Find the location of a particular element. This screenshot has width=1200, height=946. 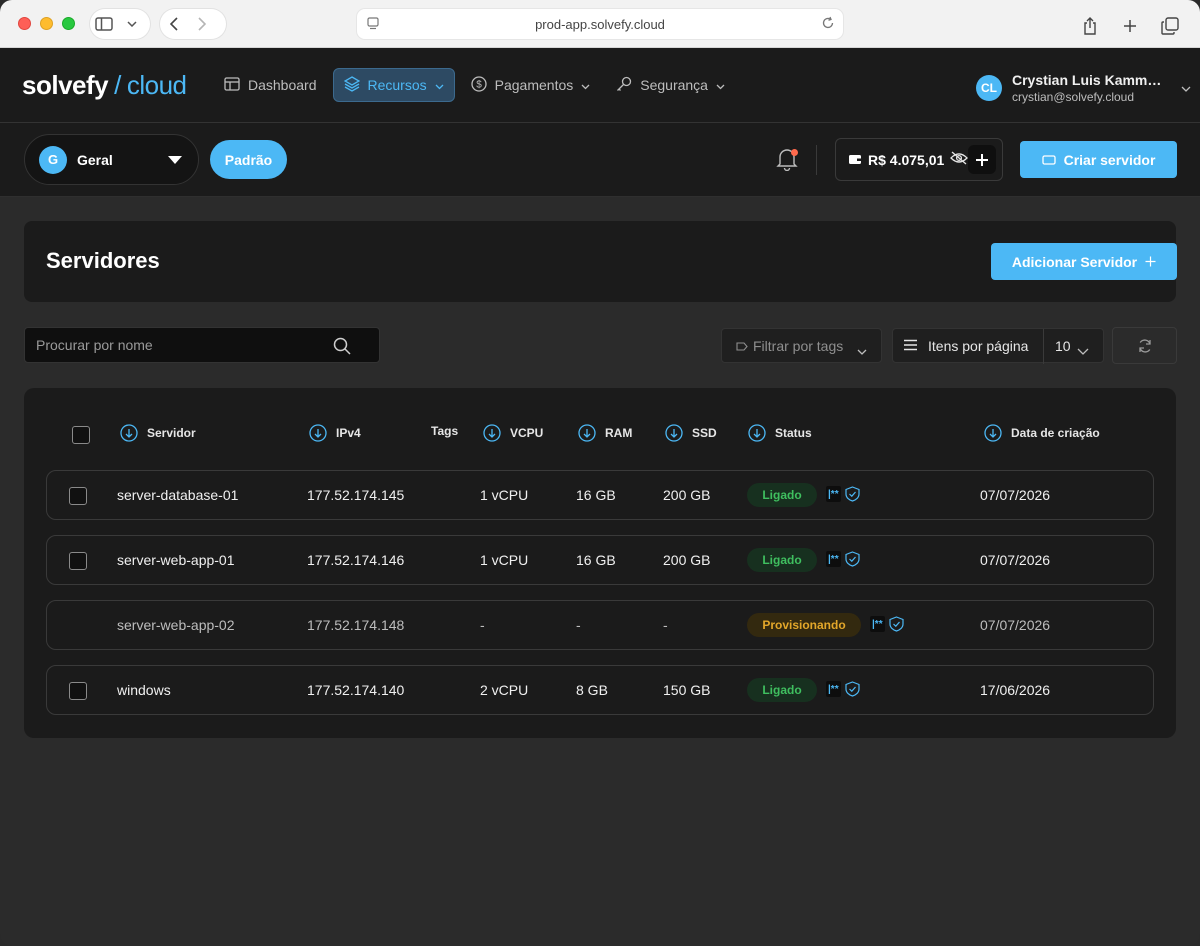

filter-tags-select: Filtrar por tags is located at coordinates (801, 345).